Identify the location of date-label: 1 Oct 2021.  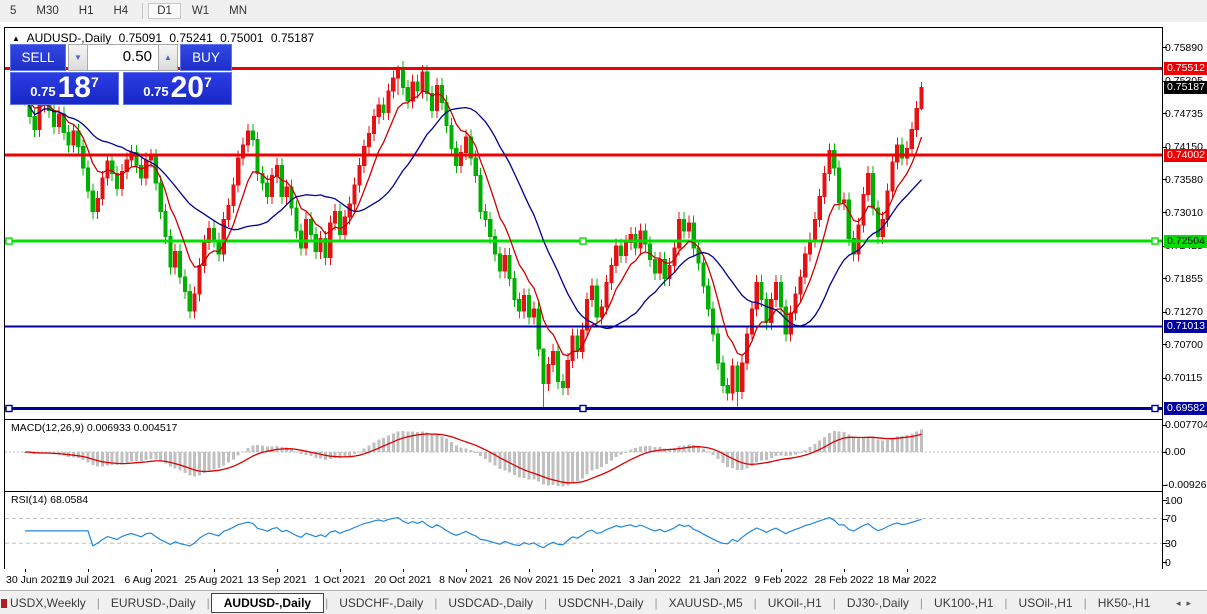
(340, 580).